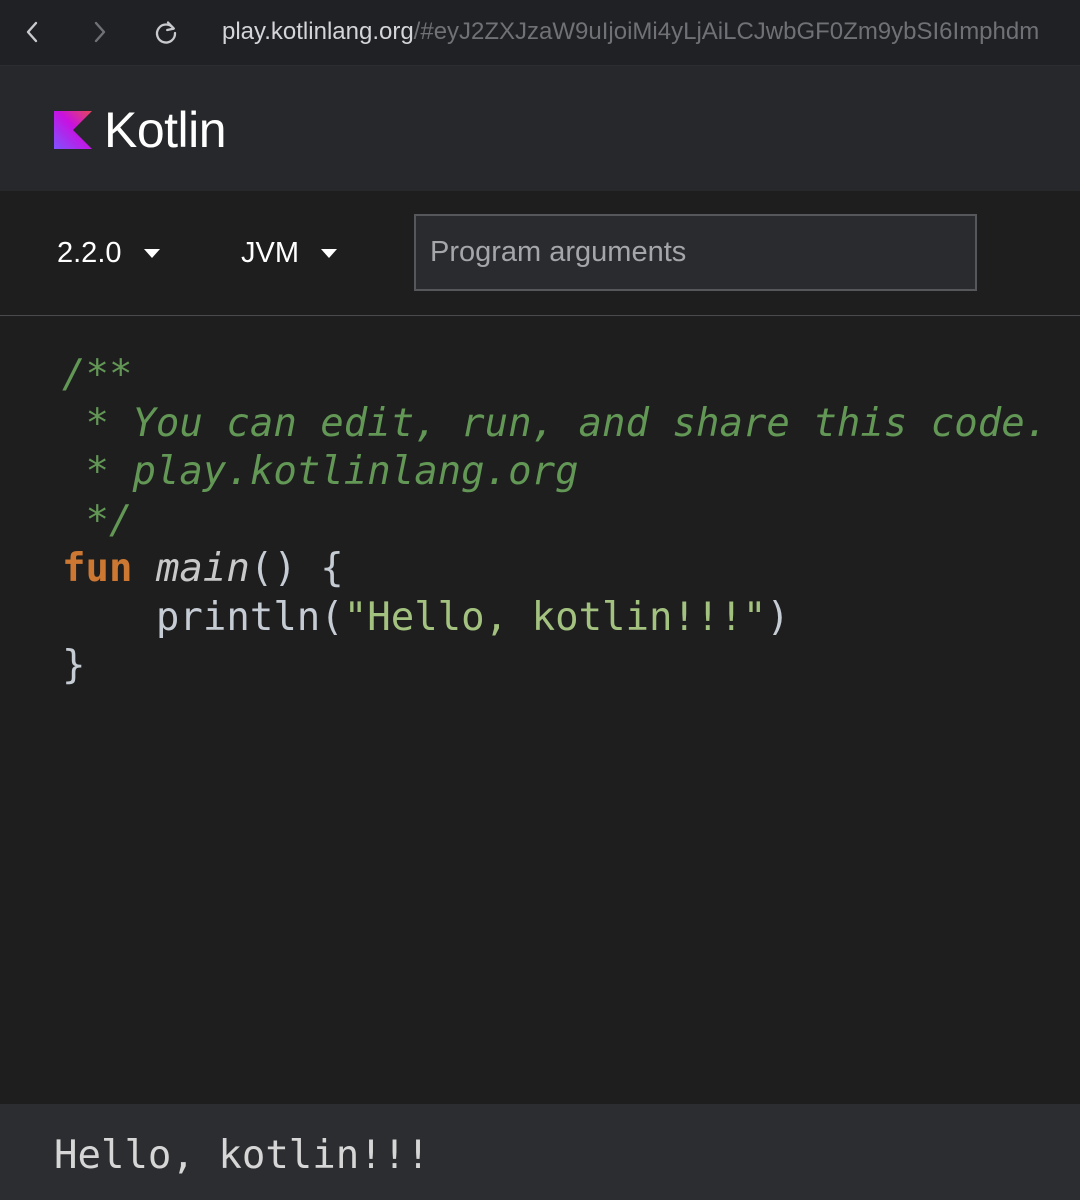 This screenshot has width=1080, height=1200. I want to click on reload-button, so click(166, 32).